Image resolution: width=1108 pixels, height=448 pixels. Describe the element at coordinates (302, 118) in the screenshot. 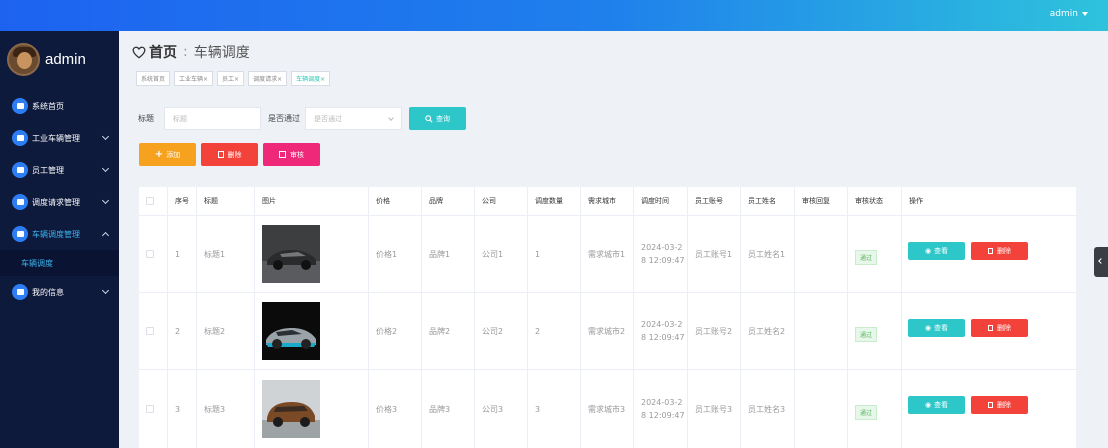

I see `search-bar: 标题 标题 是否通过 是否通过 查询` at that location.